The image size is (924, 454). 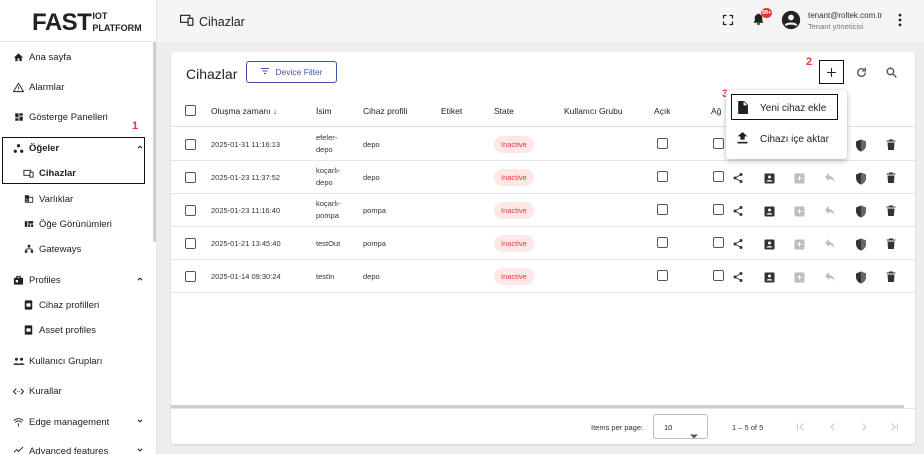 What do you see at coordinates (299, 72) in the screenshot?
I see `device-filter-label: Device Filter` at bounding box center [299, 72].